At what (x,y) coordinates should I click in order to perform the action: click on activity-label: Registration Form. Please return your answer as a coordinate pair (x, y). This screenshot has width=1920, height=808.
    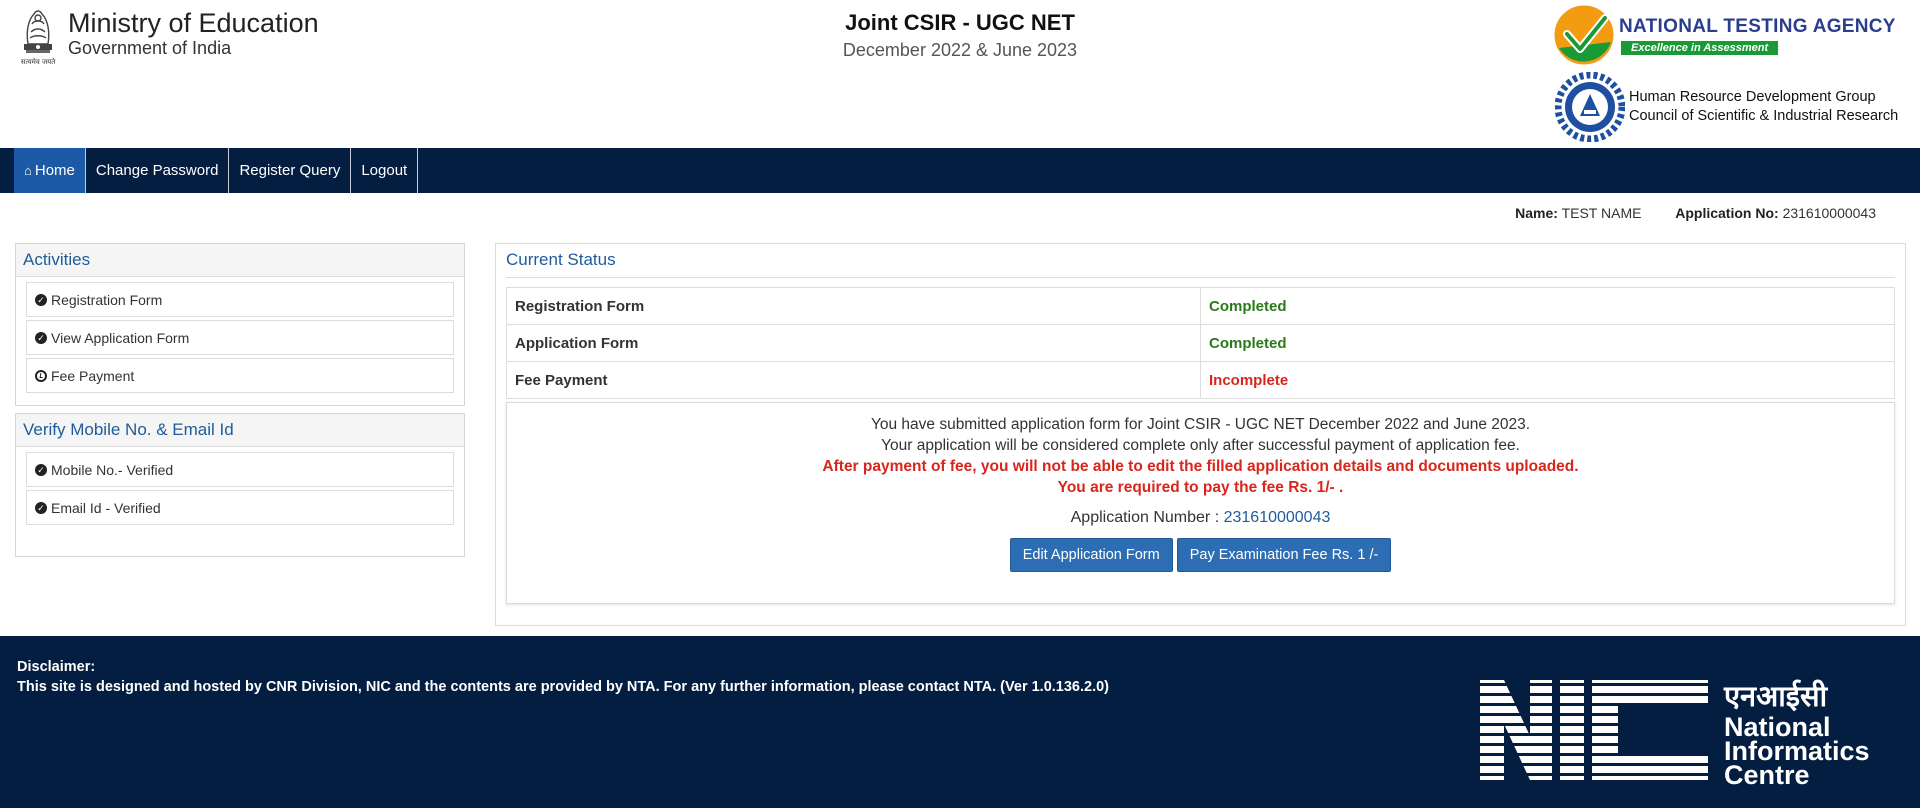
    Looking at the image, I should click on (107, 299).